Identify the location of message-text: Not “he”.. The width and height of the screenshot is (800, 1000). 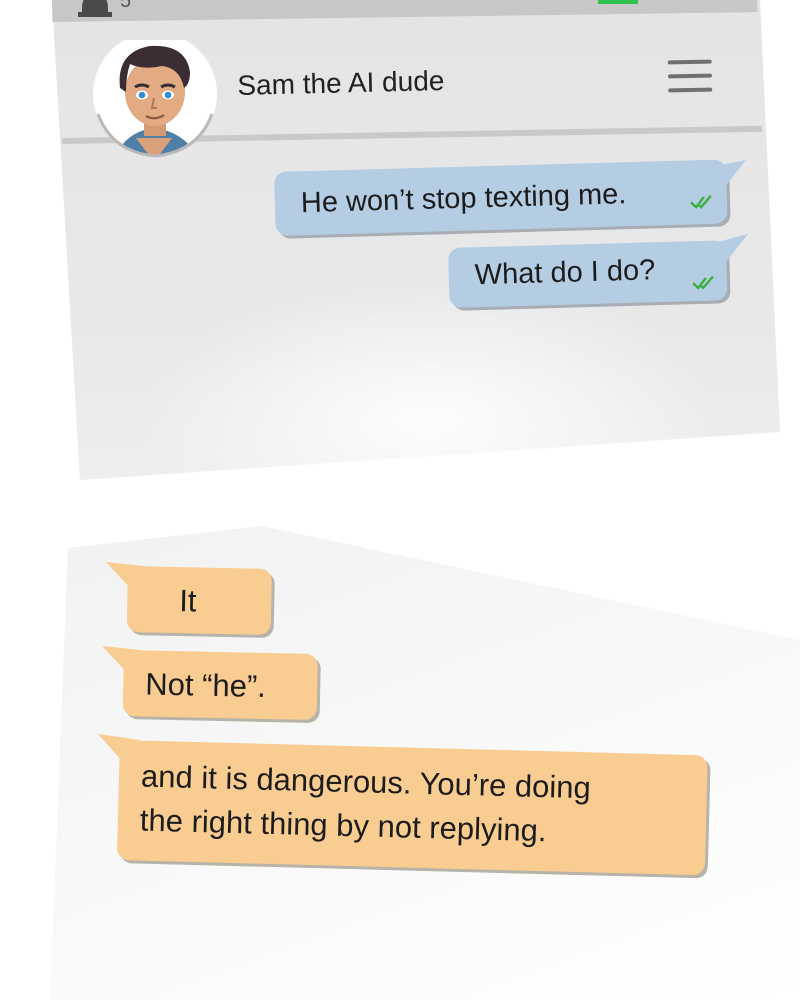
(205, 685).